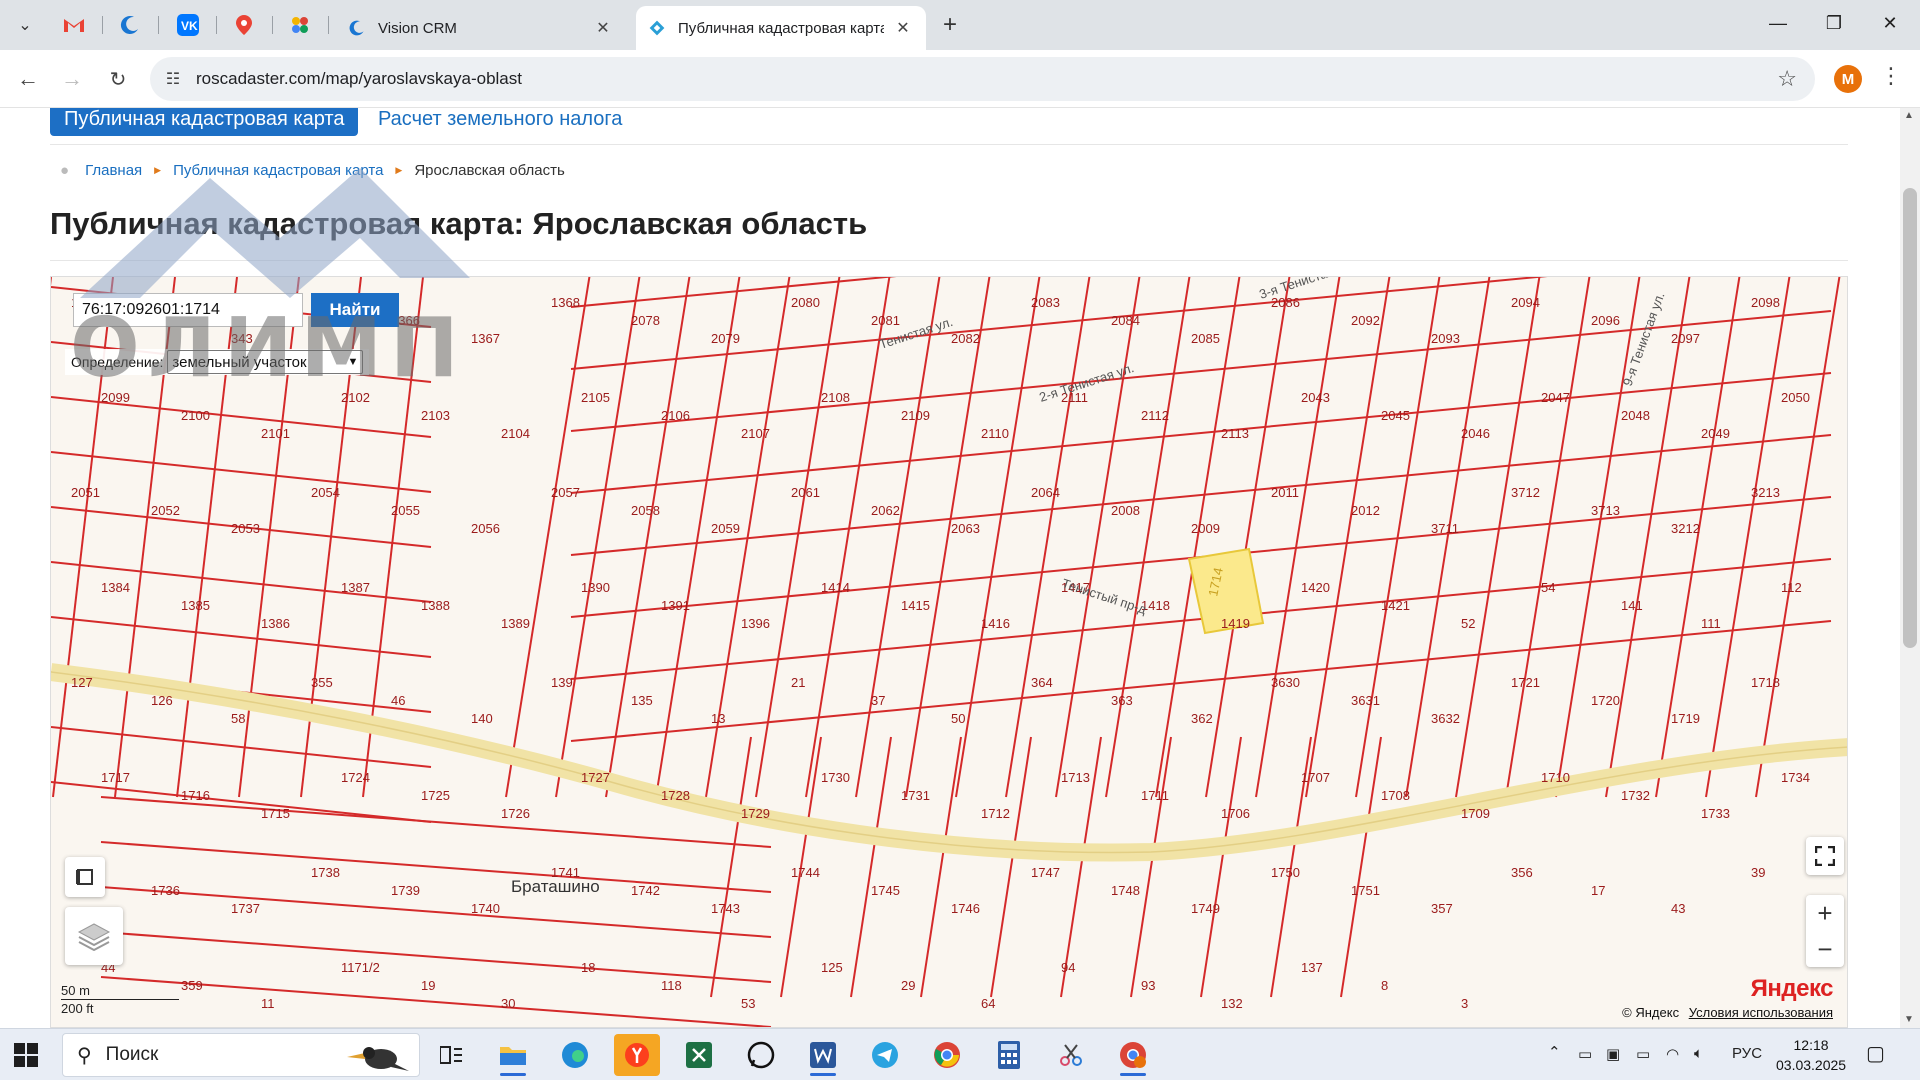  What do you see at coordinates (725, 908) in the screenshot?
I see `parcel-number-label: 1743` at bounding box center [725, 908].